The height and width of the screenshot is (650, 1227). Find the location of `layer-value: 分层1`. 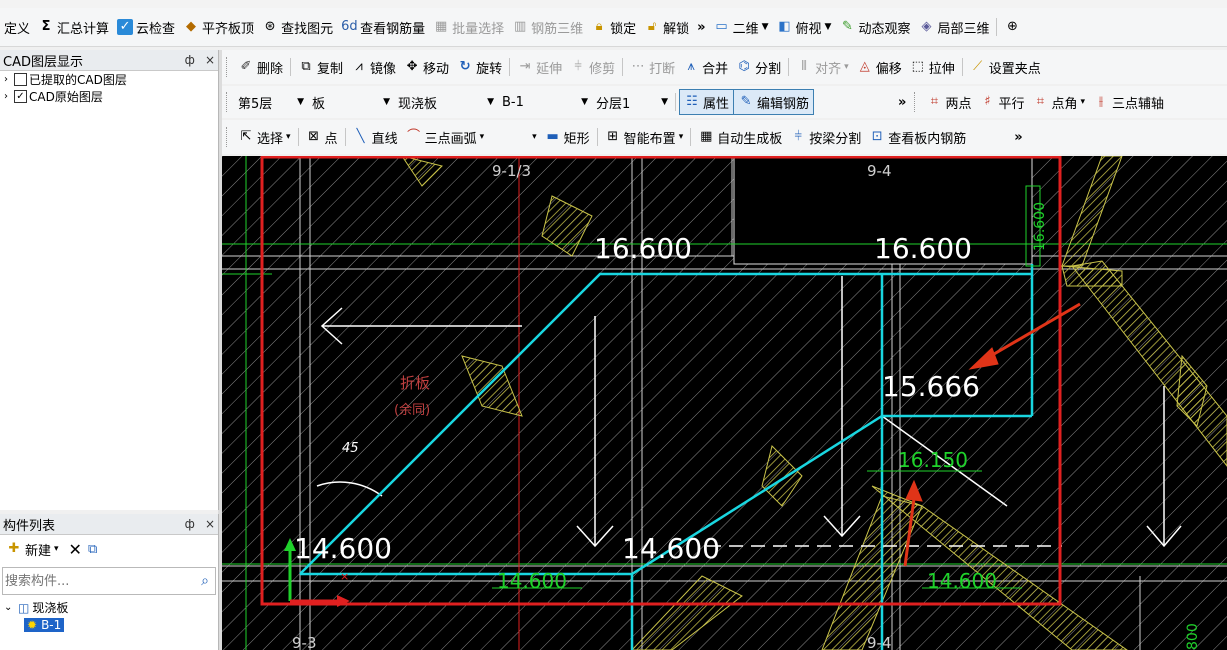

layer-value: 分层1 is located at coordinates (613, 104).